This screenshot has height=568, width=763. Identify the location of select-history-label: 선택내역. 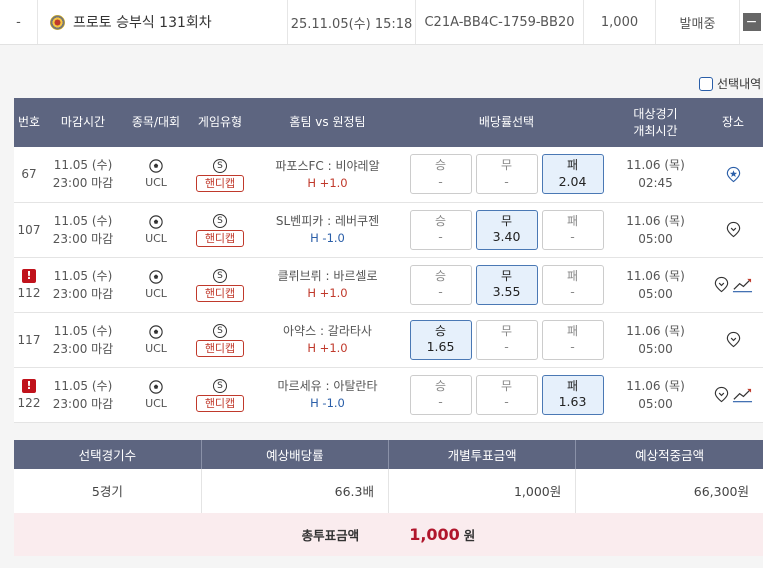
(739, 84).